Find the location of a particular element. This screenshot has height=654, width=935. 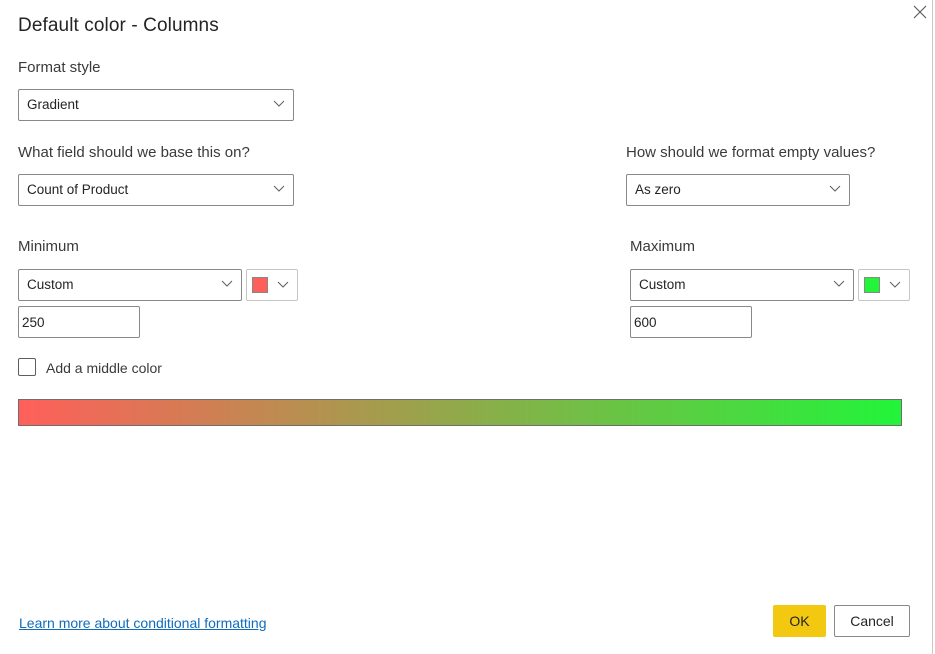

empty-values-value: As zero is located at coordinates (658, 189).